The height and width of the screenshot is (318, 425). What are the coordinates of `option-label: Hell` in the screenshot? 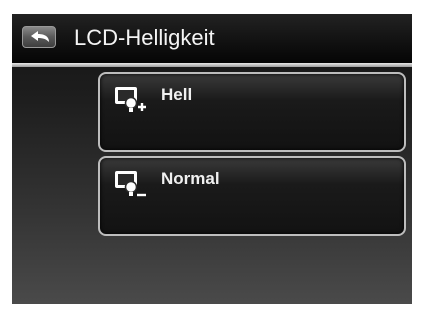 It's located at (177, 94).